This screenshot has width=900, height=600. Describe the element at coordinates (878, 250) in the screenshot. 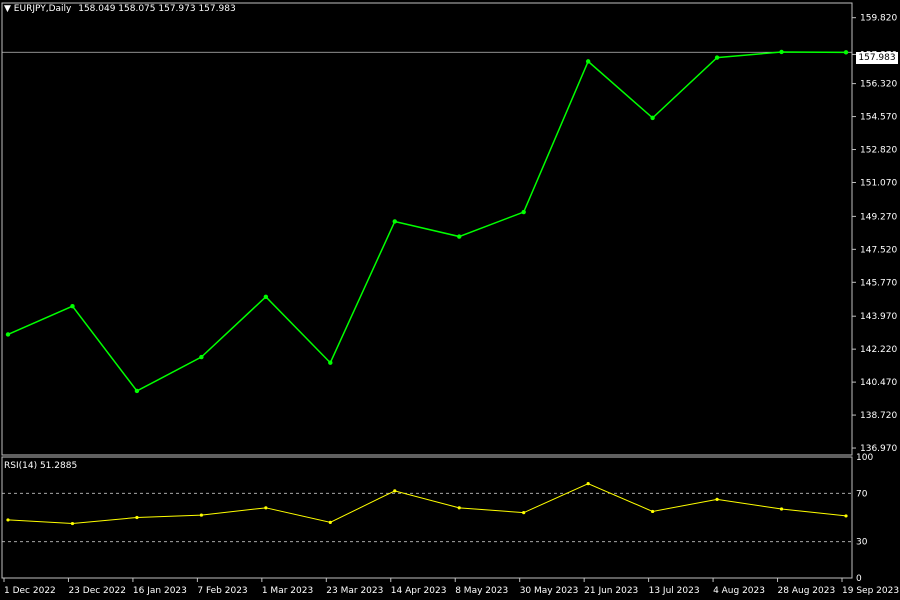

I see `price-tick-label: 147.520` at that location.